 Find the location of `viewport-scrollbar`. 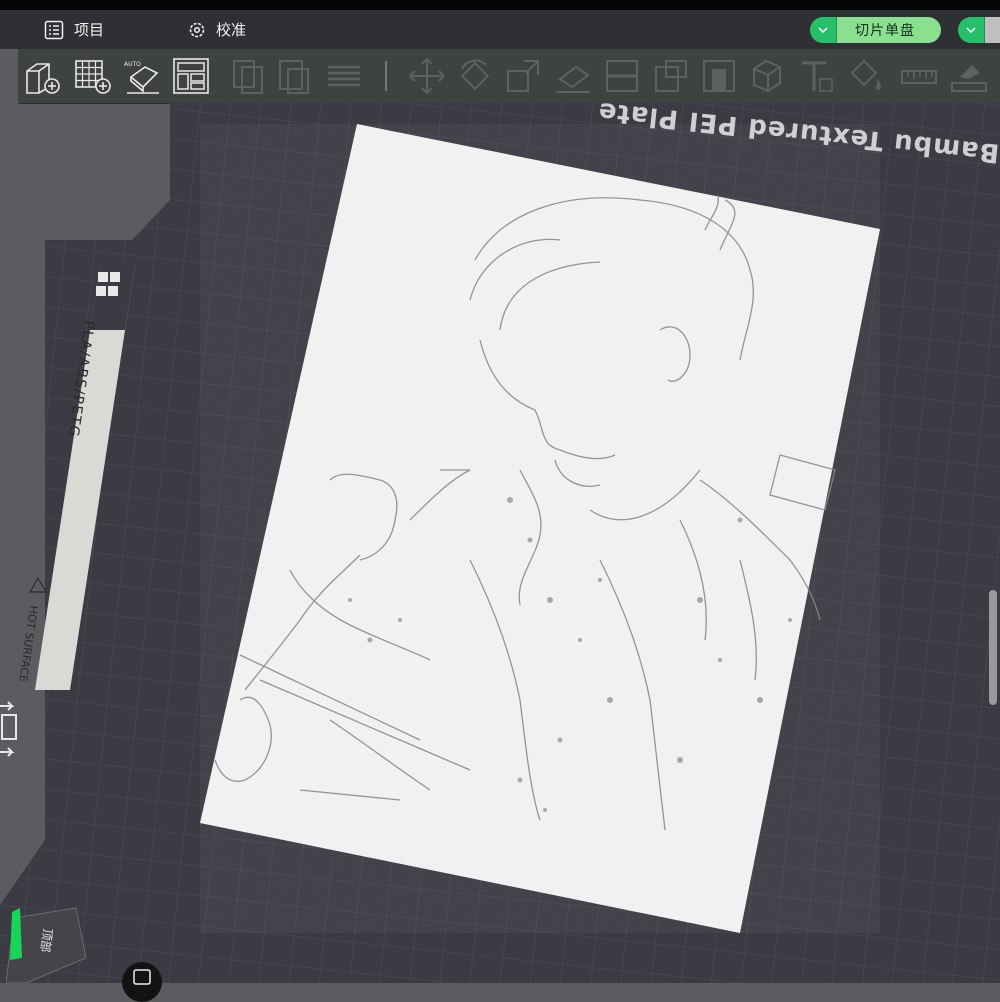

viewport-scrollbar is located at coordinates (993, 647).